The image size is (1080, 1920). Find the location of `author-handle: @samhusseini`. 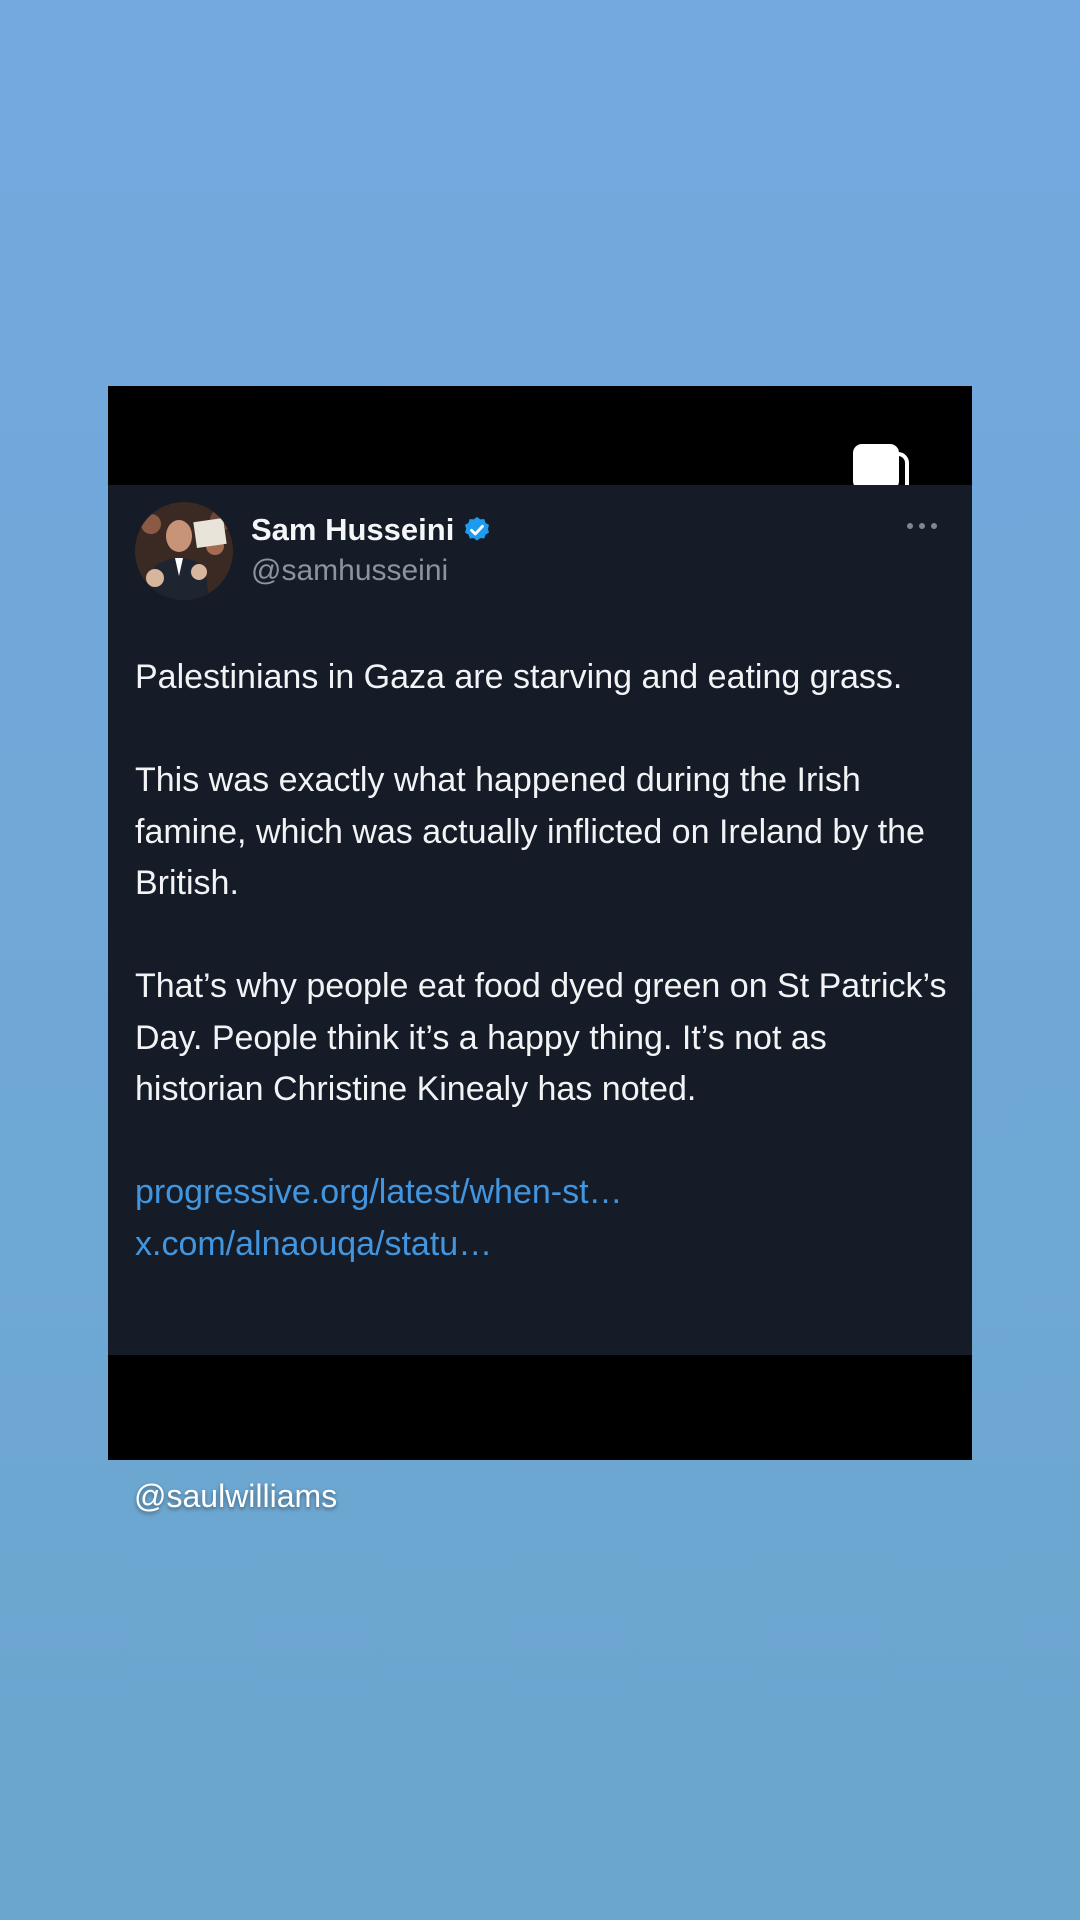

author-handle: @samhusseini is located at coordinates (349, 571).